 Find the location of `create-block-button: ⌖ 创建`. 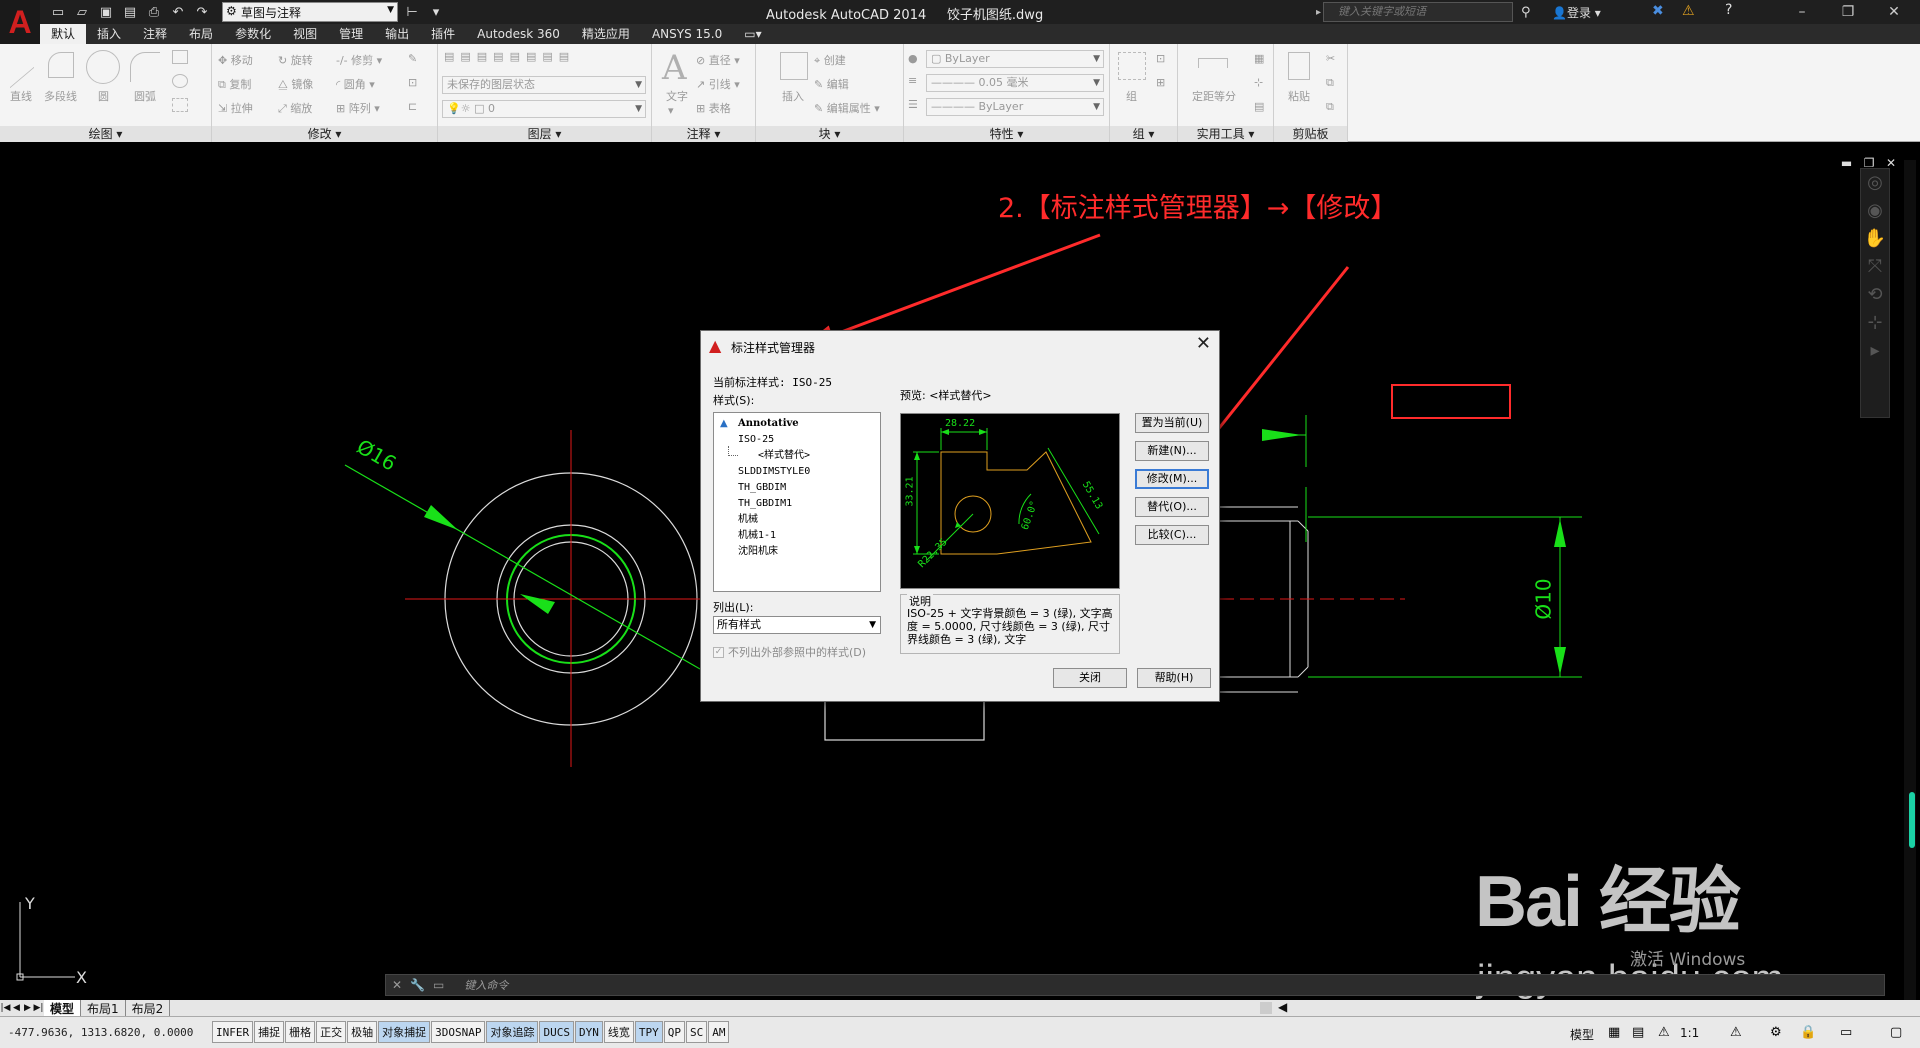

create-block-button: ⌖ 创建 is located at coordinates (830, 60).